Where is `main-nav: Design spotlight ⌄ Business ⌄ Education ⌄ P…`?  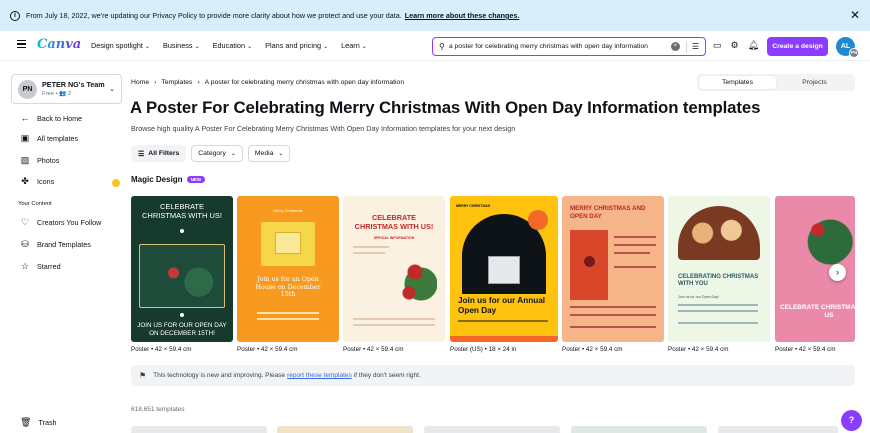
main-nav: Design spotlight ⌄ Business ⌄ Education ⌄ P… is located at coordinates (229, 45).